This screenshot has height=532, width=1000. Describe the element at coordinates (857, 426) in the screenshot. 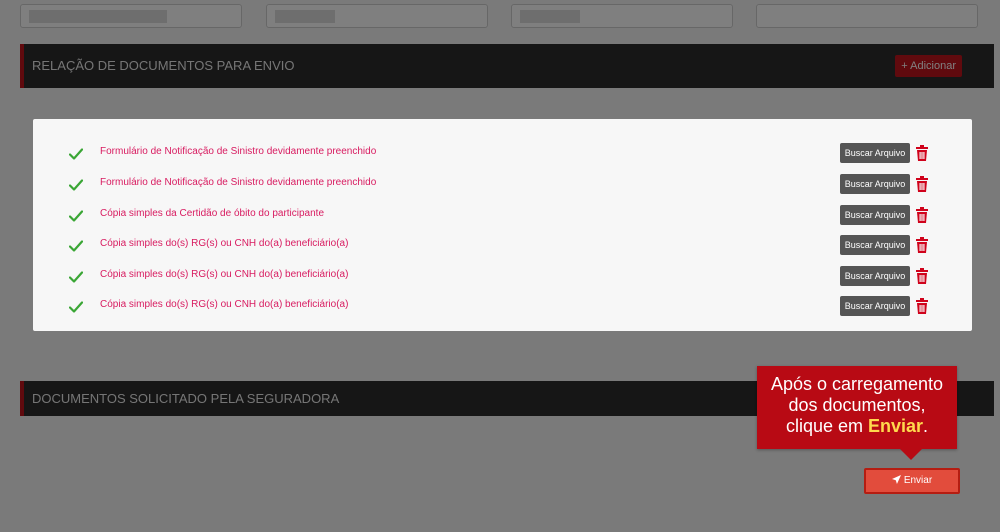

I see `tooltip-line: clique em Enviar.` at that location.